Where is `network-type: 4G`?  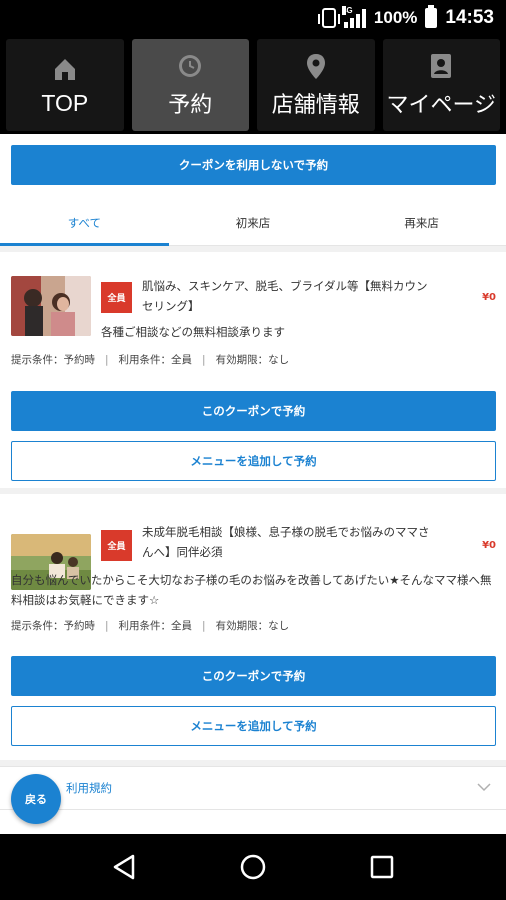
network-type: 4G is located at coordinates (347, 10).